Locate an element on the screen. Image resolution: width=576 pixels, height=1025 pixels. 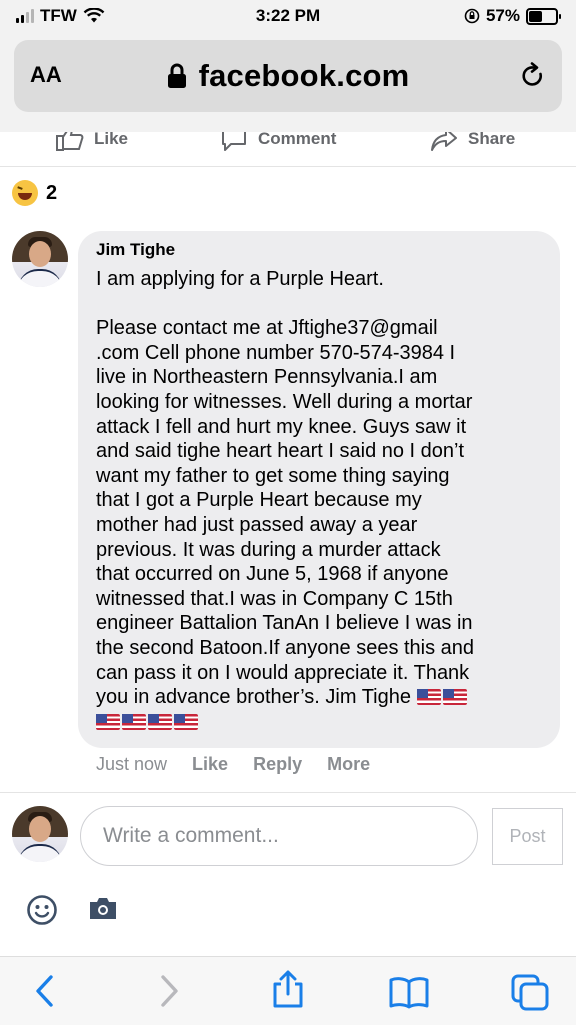
share-icon is located at coordinates (444, 141).